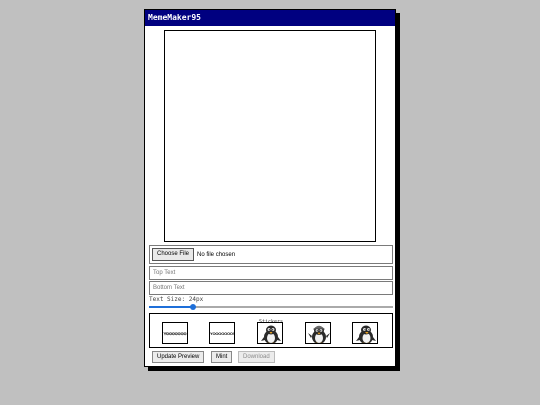 The image size is (540, 405). I want to click on sticker-text: YOOOOOOO!, so click(222, 333).